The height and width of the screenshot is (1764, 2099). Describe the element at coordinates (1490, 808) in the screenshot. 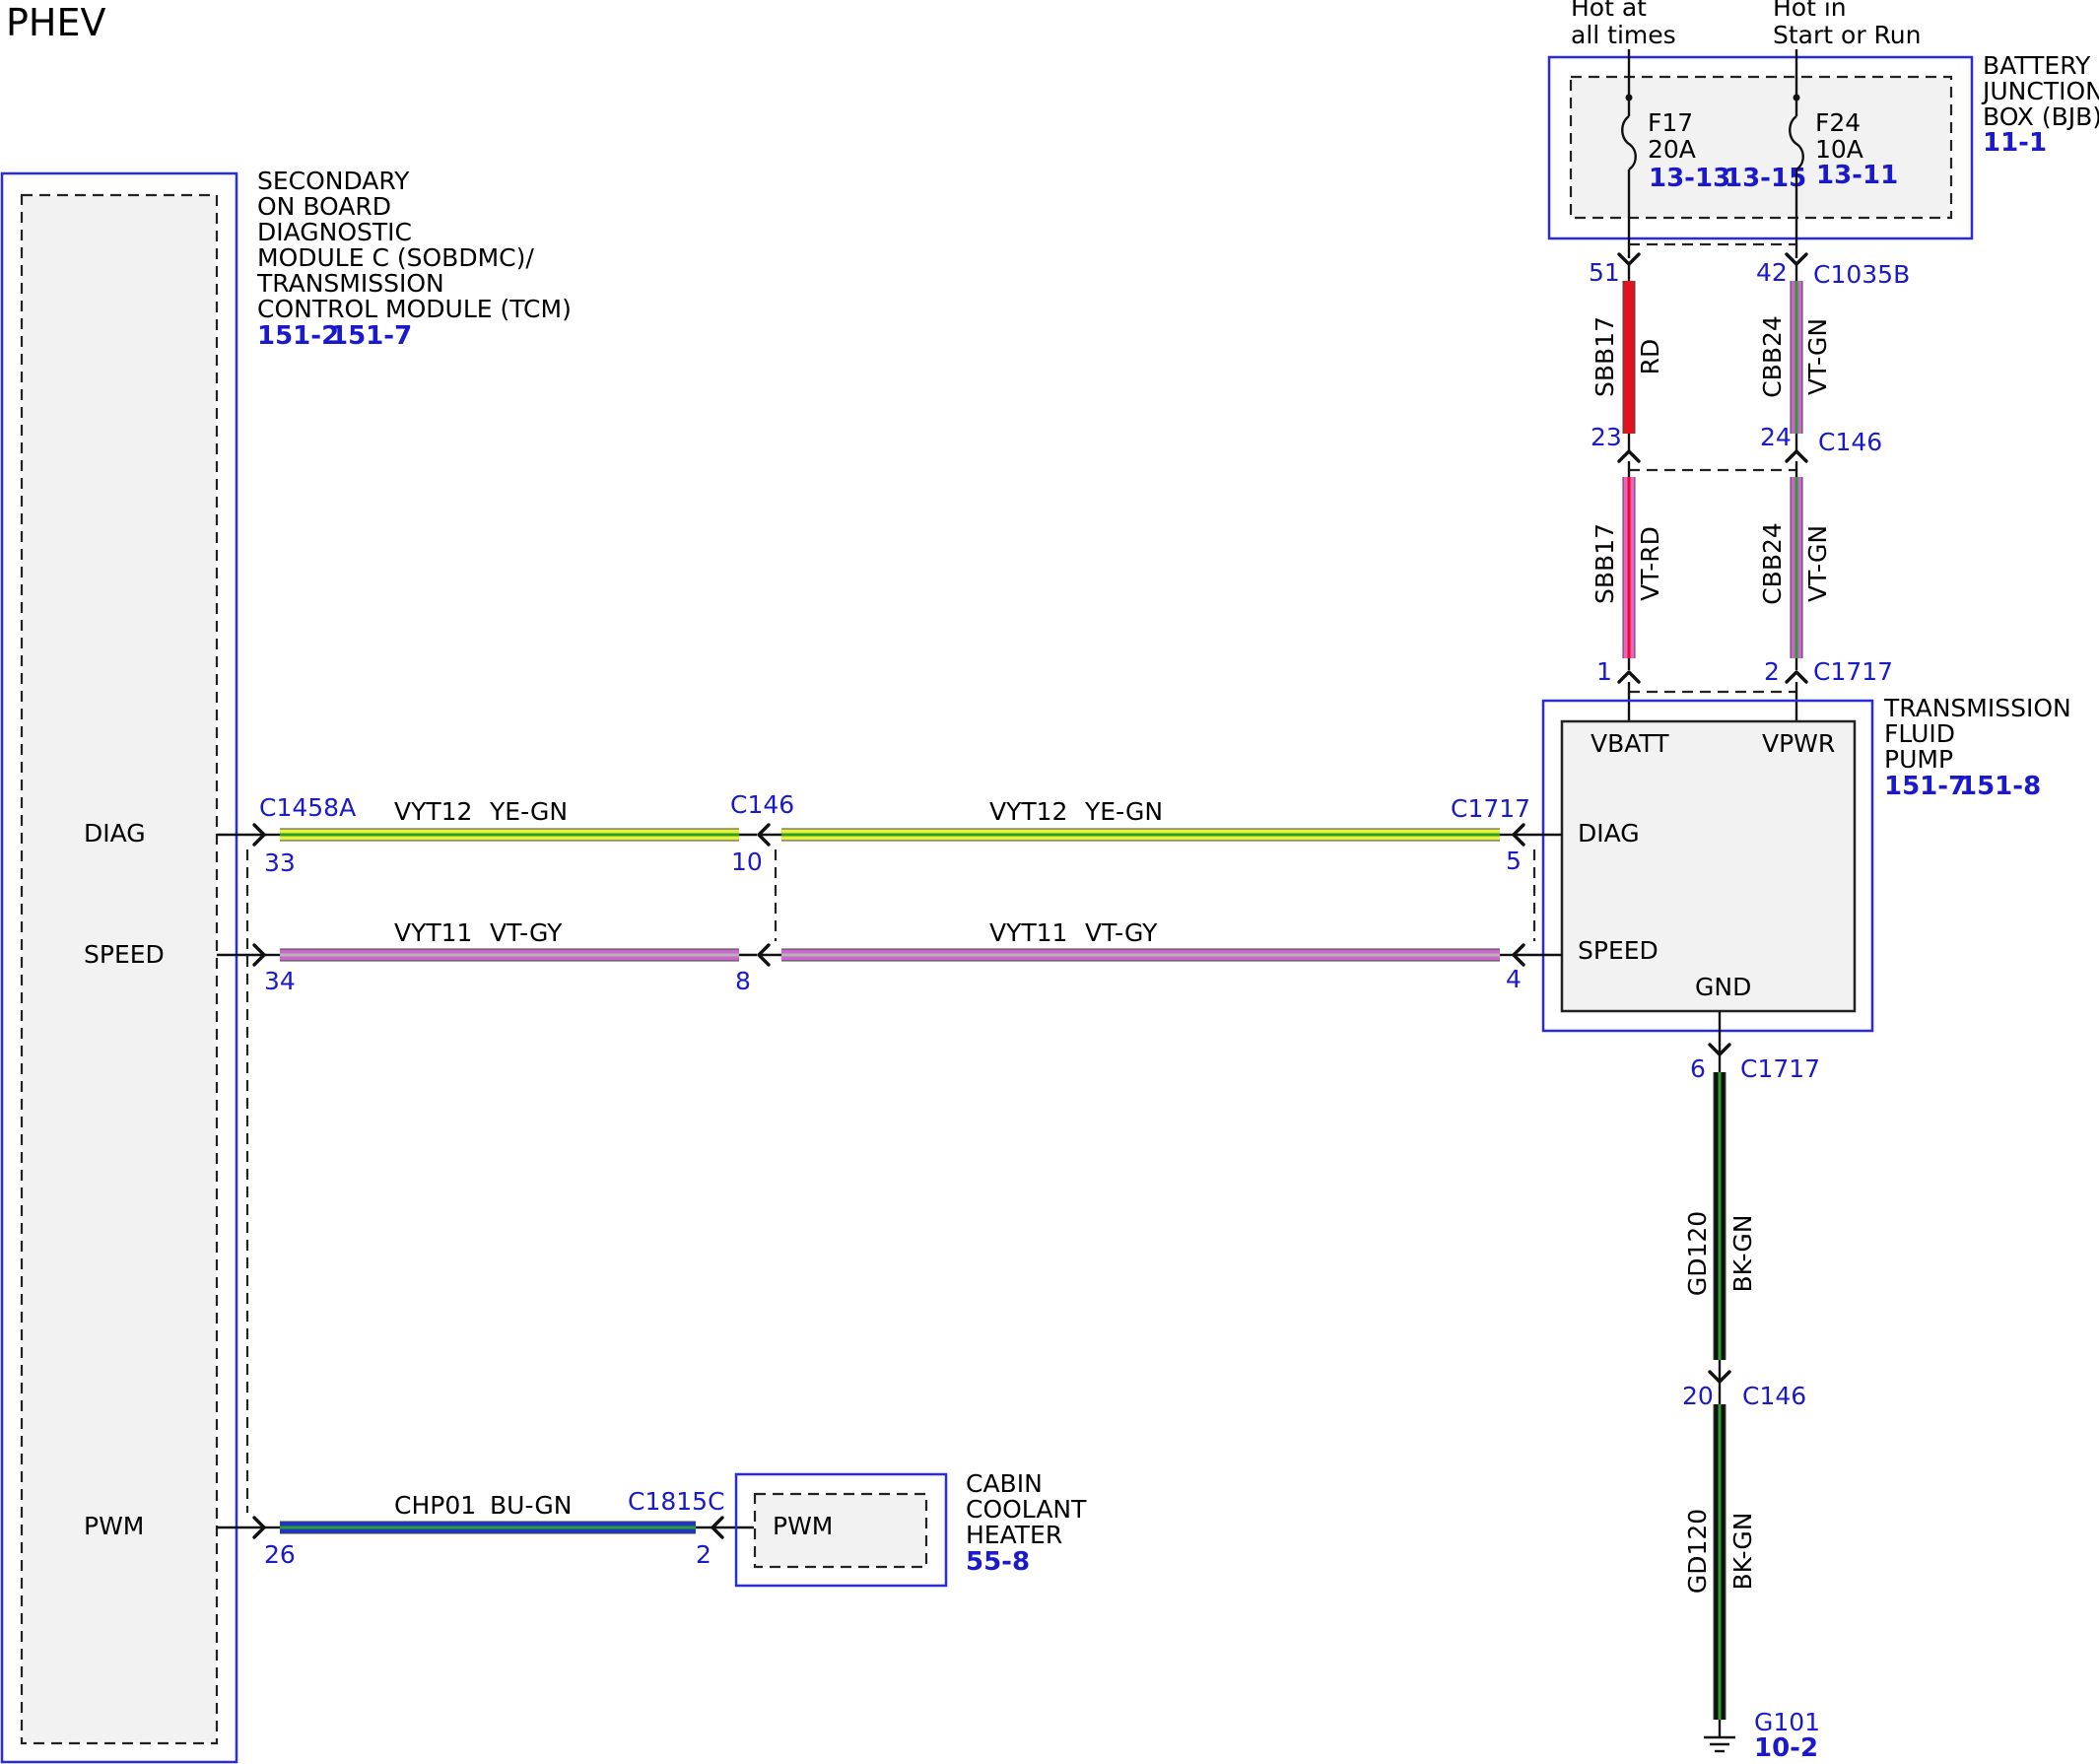

I see `connector-c1717-side: C1717` at that location.